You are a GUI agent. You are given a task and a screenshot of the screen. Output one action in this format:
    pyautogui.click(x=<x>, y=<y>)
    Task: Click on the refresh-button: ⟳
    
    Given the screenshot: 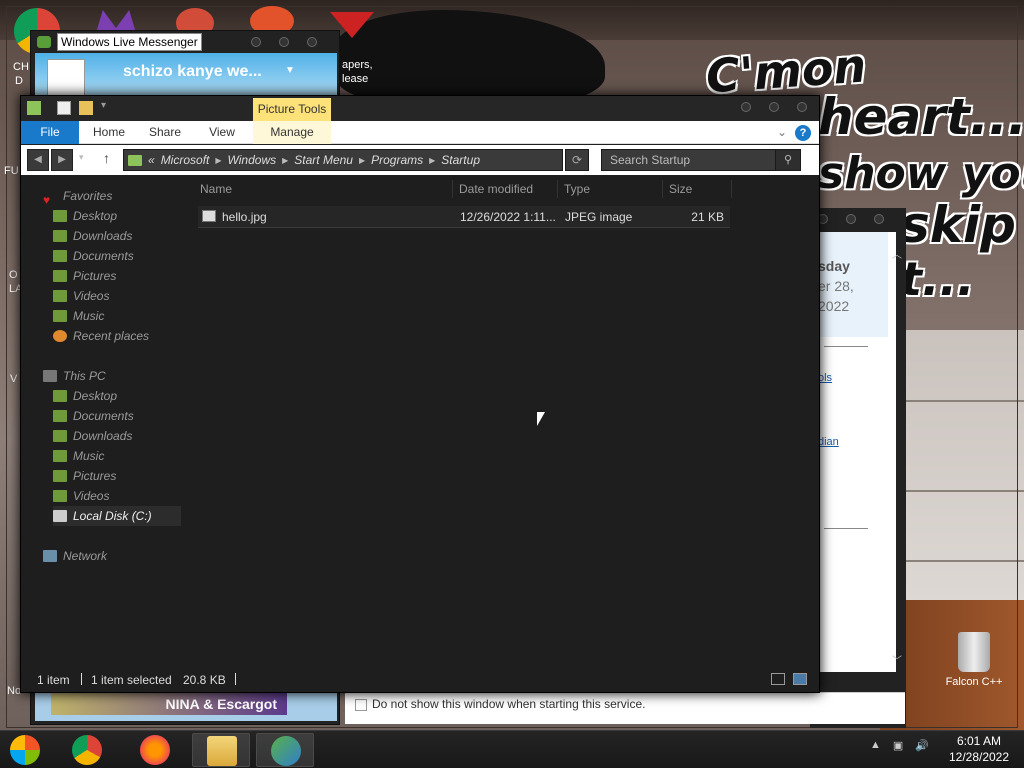 What is the action you would take?
    pyautogui.click(x=577, y=160)
    